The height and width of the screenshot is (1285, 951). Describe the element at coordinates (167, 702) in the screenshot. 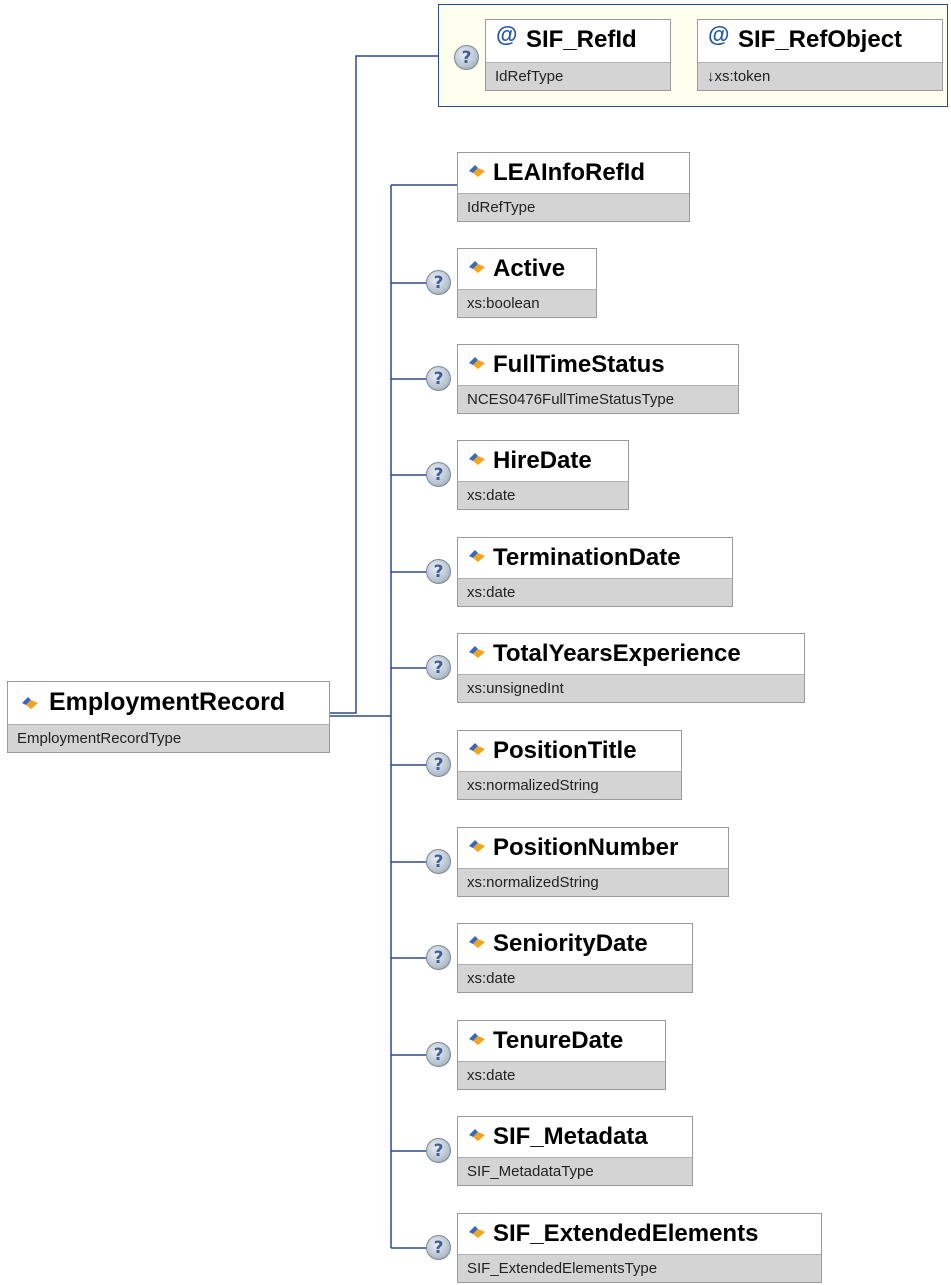

I see `root-element-name: EmploymentRecord` at that location.